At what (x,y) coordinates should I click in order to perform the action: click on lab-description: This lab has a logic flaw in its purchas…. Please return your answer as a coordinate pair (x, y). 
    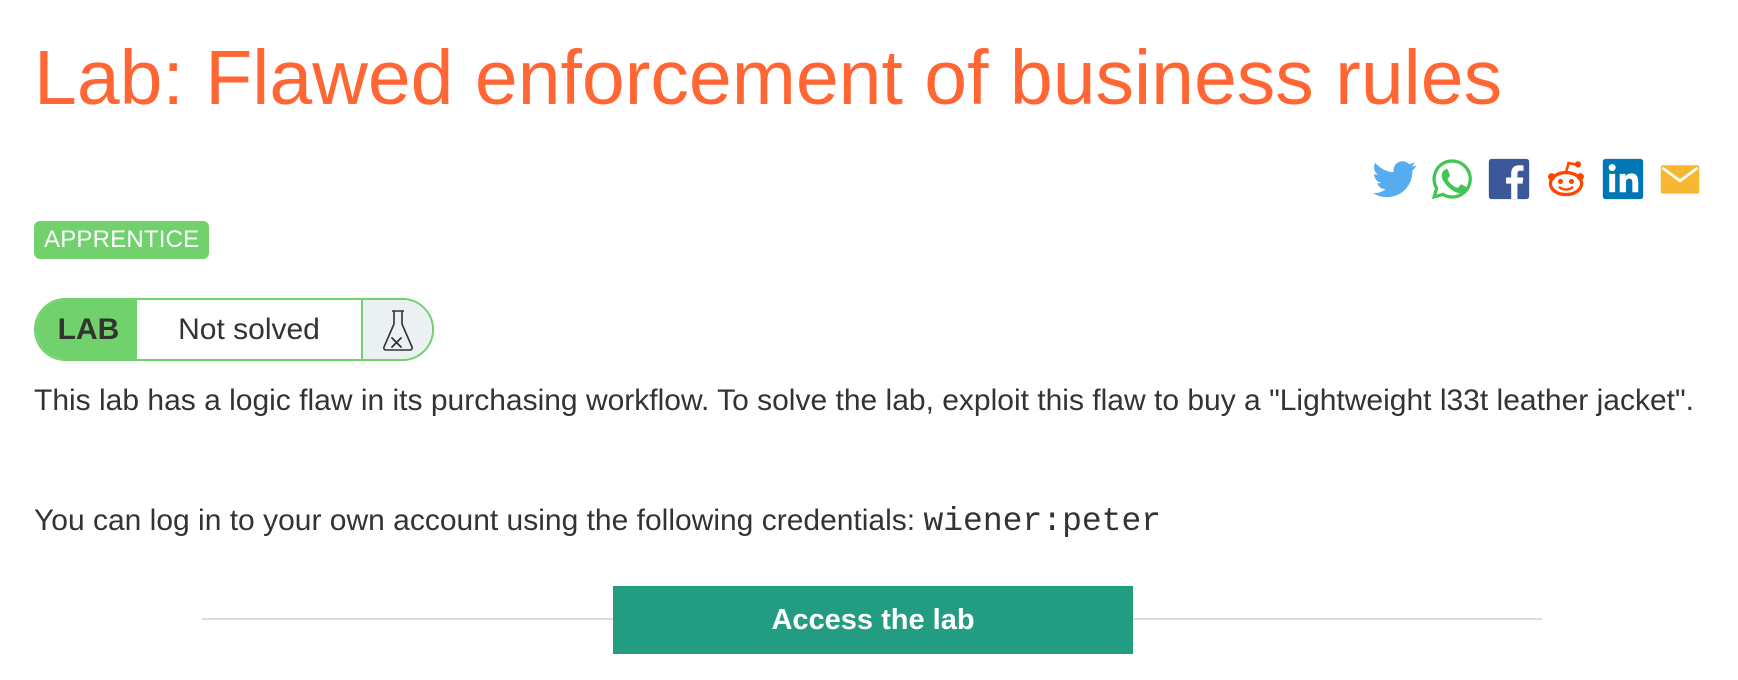
    Looking at the image, I should click on (864, 400).